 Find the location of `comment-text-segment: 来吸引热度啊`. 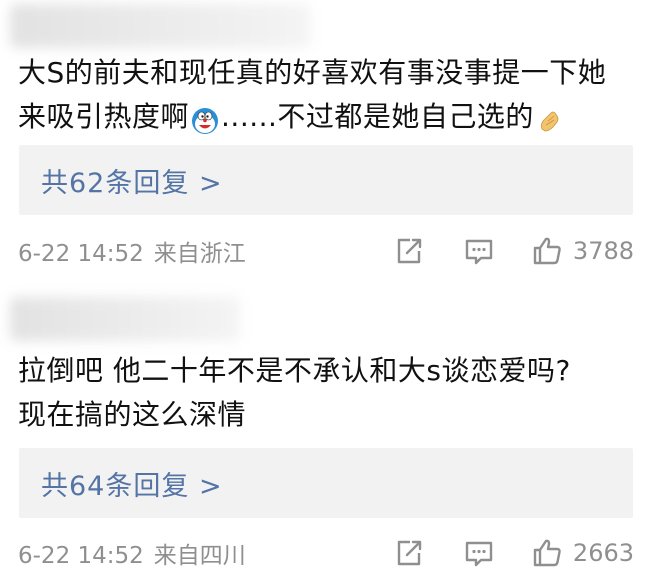

comment-text-segment: 来吸引热度啊 is located at coordinates (104, 116).